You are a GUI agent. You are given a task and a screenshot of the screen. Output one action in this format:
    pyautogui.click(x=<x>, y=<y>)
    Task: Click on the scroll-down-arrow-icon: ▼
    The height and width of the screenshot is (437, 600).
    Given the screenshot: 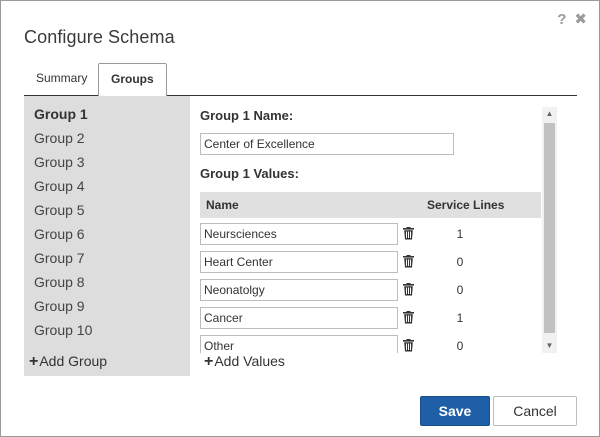 What is the action you would take?
    pyautogui.click(x=549, y=346)
    